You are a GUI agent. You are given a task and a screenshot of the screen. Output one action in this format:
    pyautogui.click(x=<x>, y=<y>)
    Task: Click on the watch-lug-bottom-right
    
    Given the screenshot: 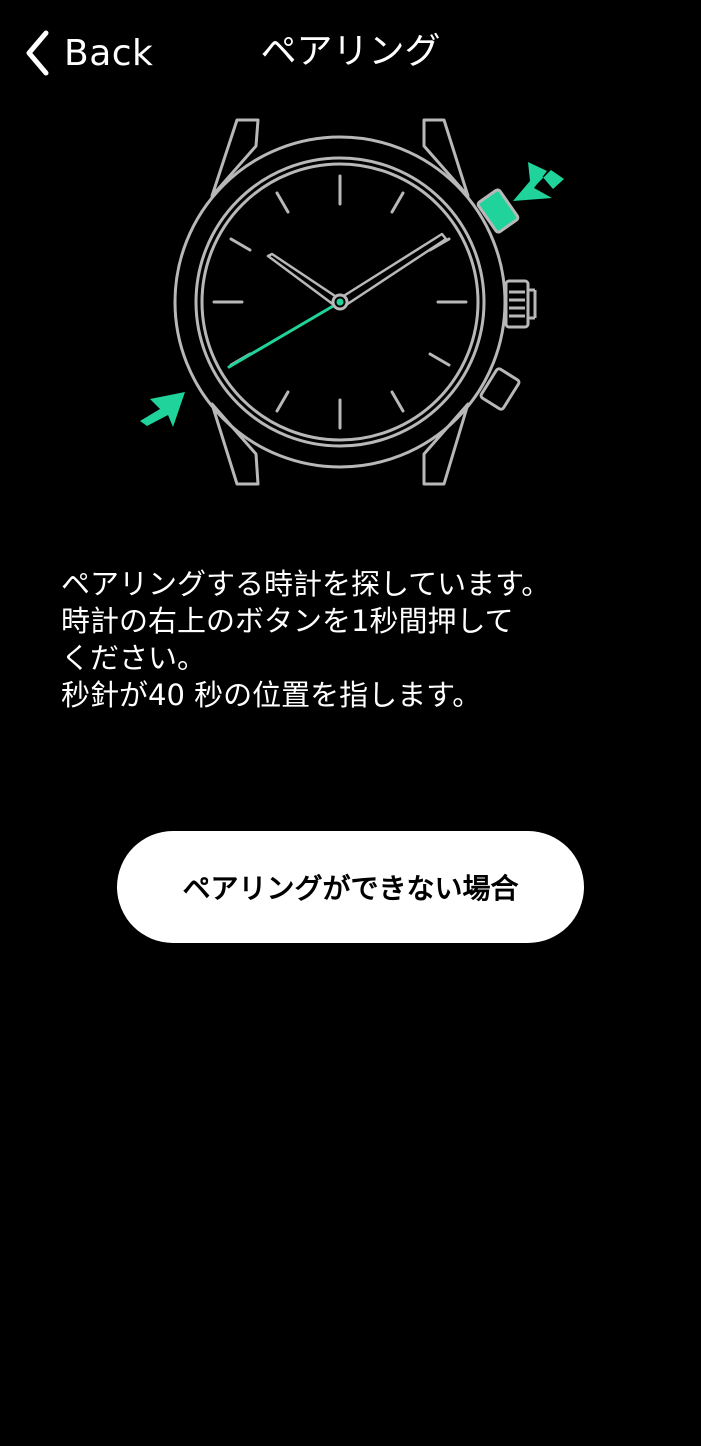 What is the action you would take?
    pyautogui.click(x=446, y=444)
    